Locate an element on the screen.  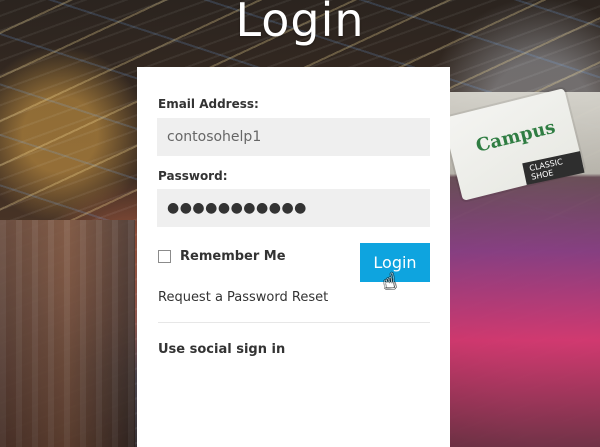
email-label: Email Address: is located at coordinates (208, 104).